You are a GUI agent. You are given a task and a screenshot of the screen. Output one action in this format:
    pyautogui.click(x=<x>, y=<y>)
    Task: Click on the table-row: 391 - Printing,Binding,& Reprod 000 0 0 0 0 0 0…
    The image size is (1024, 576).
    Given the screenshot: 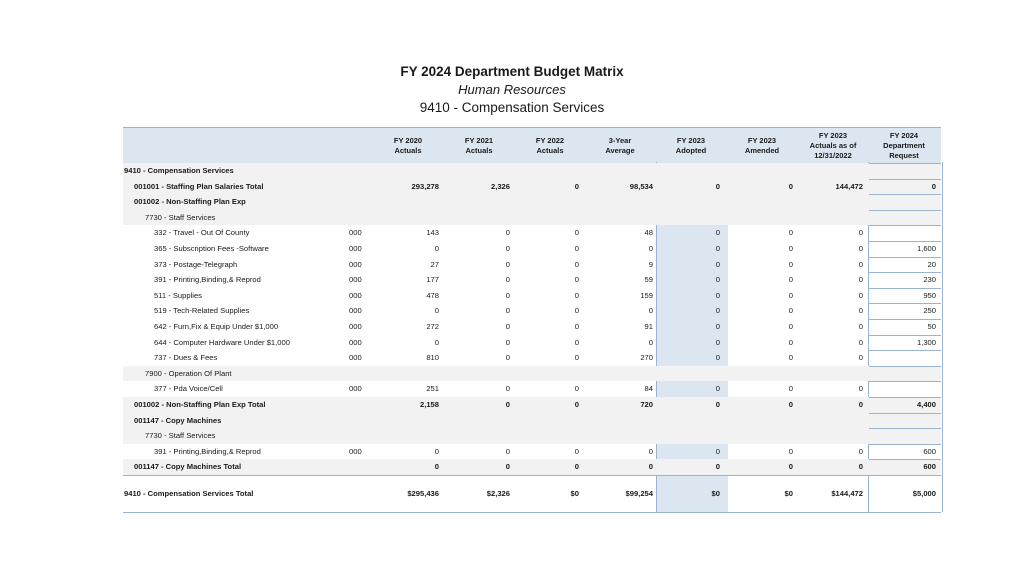 What is the action you would take?
    pyautogui.click(x=532, y=452)
    